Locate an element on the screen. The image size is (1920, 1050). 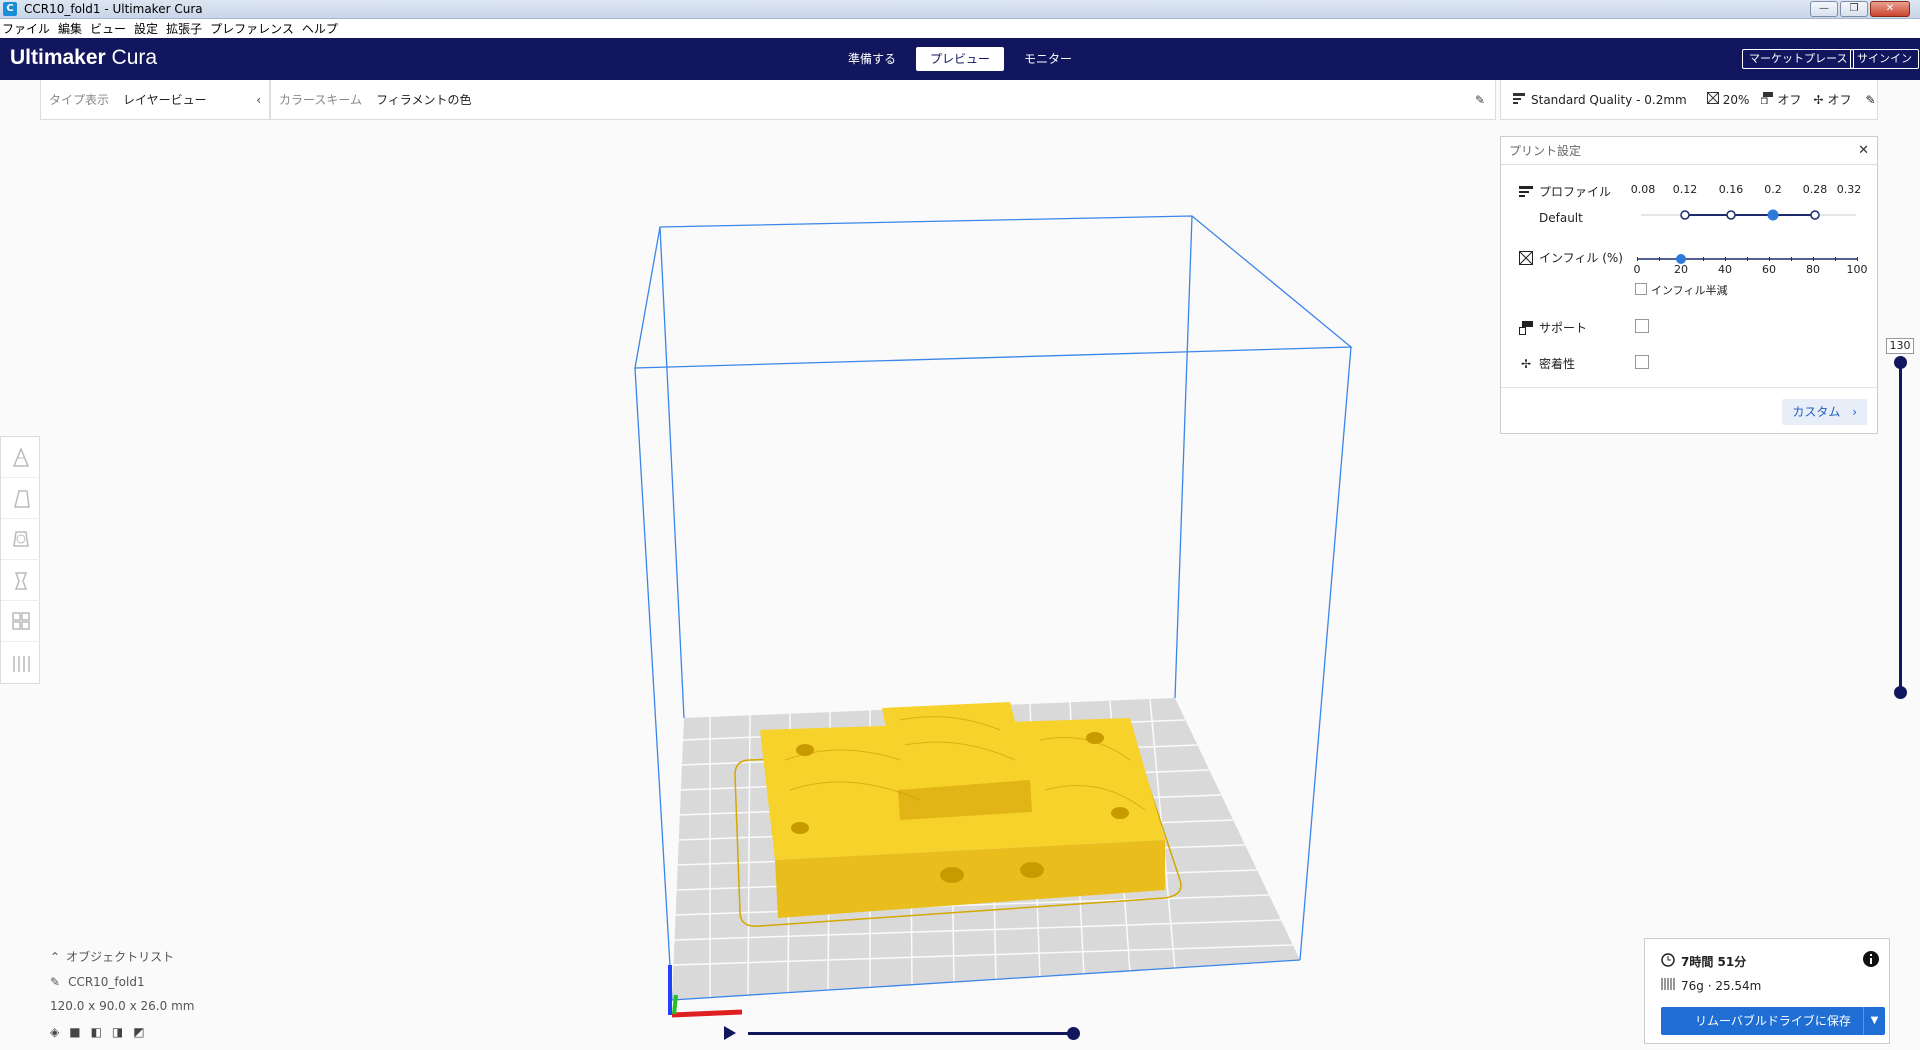
infill-slider is located at coordinates (1746, 259).